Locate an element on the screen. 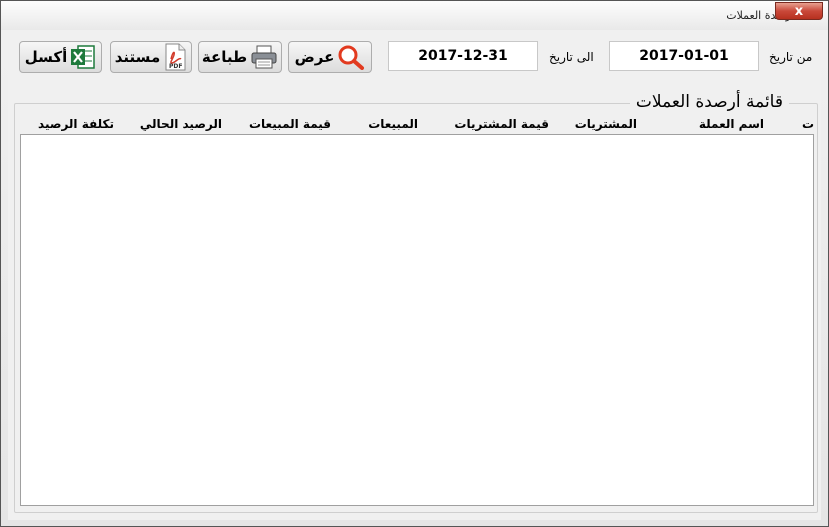 The width and height of the screenshot is (829, 527). print-button: طباعة is located at coordinates (240, 57).